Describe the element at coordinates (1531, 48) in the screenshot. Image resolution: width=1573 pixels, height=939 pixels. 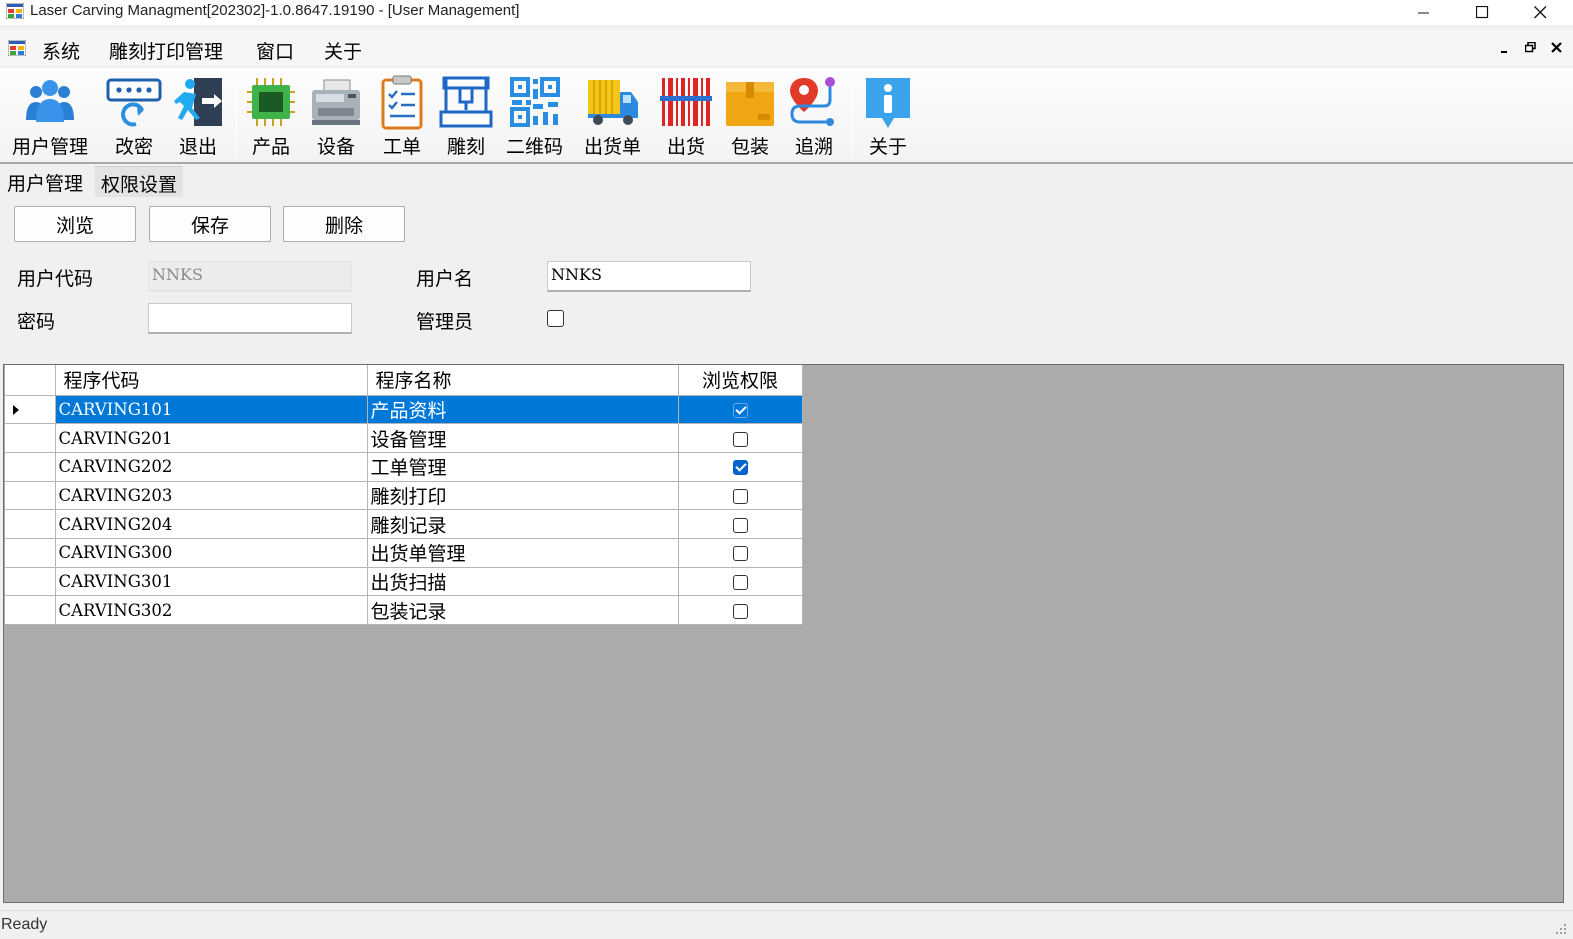
I see `mdi-restore-icon` at that location.